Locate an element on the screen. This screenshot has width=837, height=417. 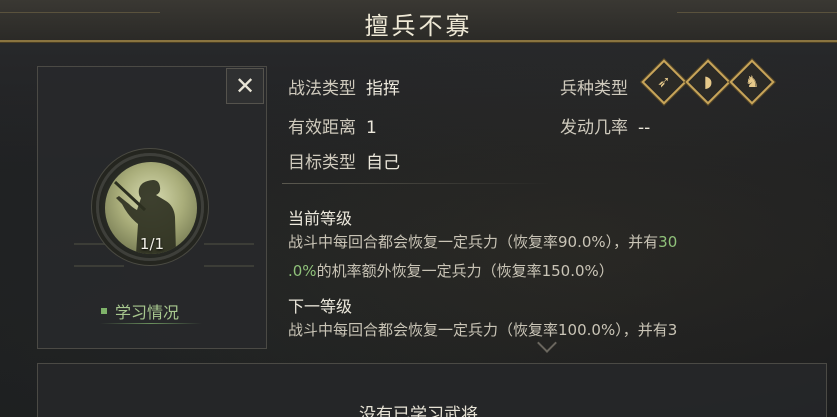
troop-type-icons: ➶ ◗ ♞ is located at coordinates (708, 82).